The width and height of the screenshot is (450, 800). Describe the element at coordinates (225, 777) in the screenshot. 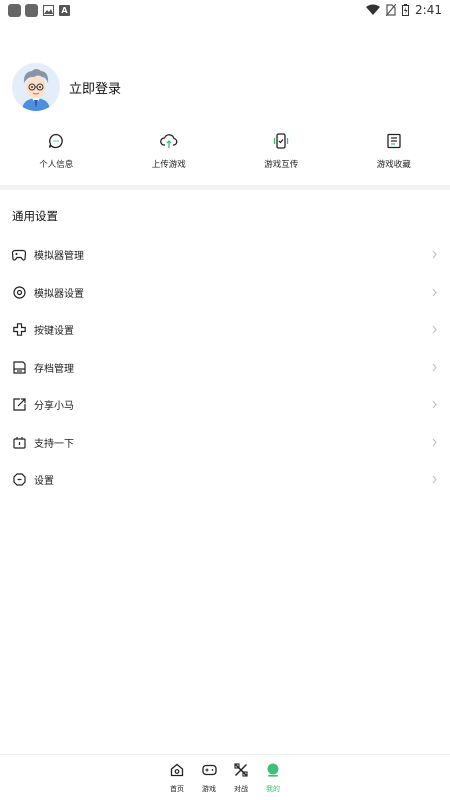

I see `bottom-nav: 首页 游戏 对战 我的` at that location.